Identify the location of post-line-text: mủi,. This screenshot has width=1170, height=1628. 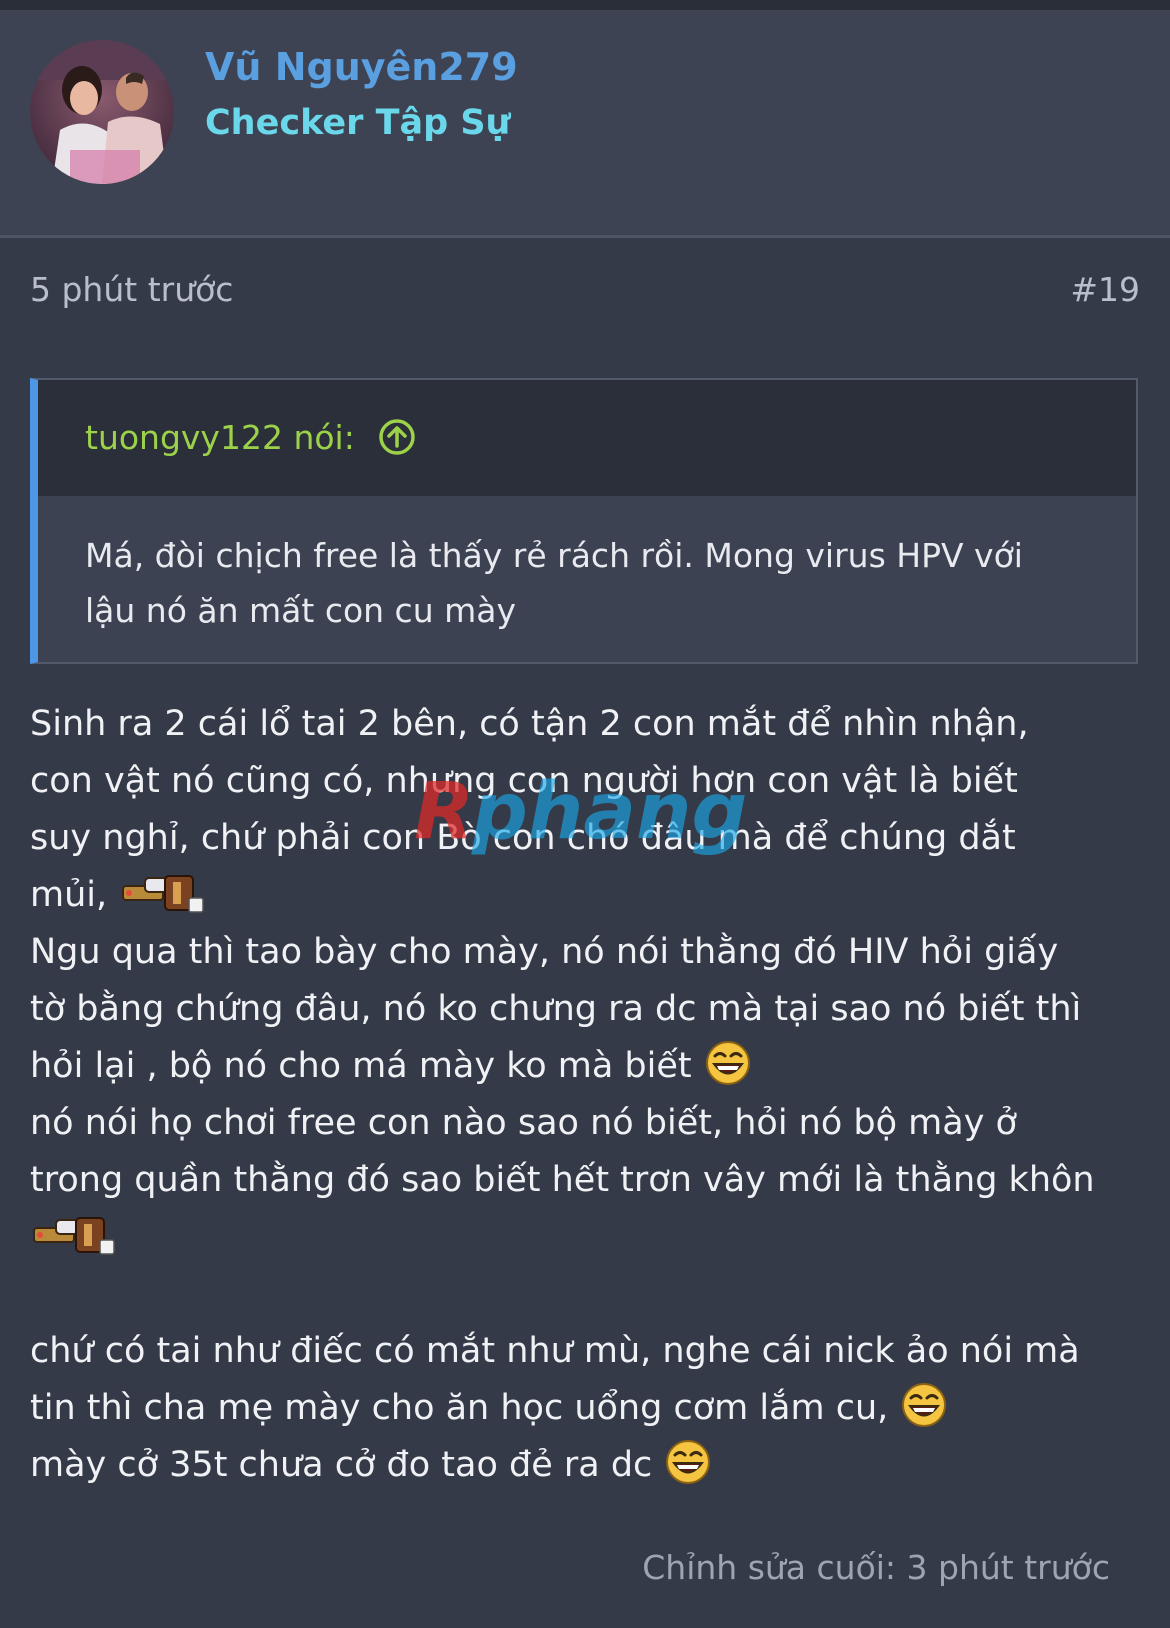
(69, 895).